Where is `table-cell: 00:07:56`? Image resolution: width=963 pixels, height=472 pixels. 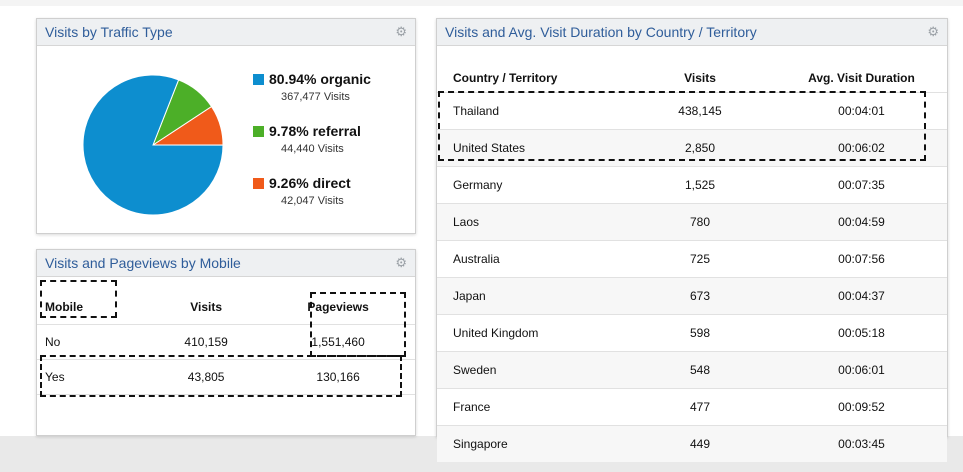
table-cell: 00:07:56 is located at coordinates (861, 259).